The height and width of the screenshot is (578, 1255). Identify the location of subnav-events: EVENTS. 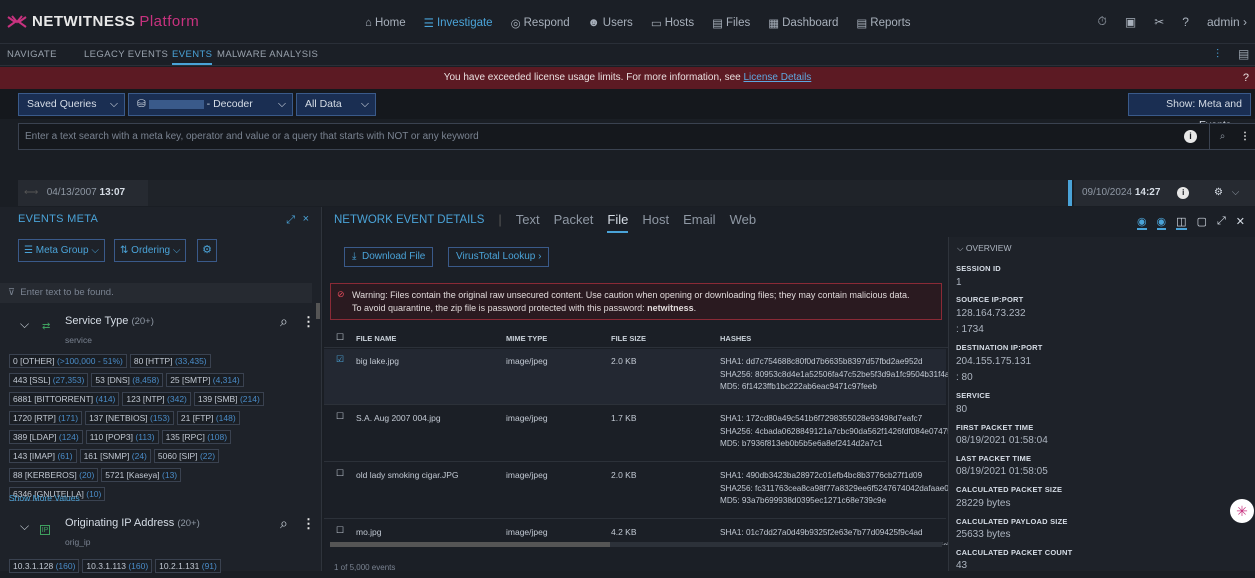
(192, 57).